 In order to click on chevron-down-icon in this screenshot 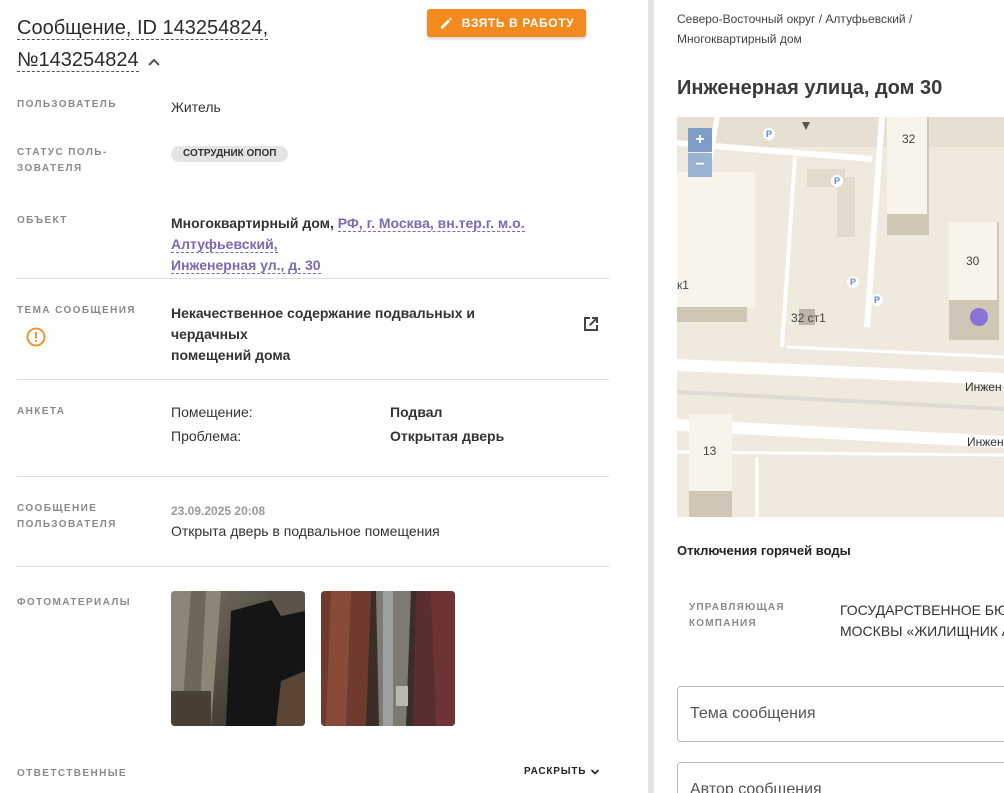, I will do `click(595, 771)`.